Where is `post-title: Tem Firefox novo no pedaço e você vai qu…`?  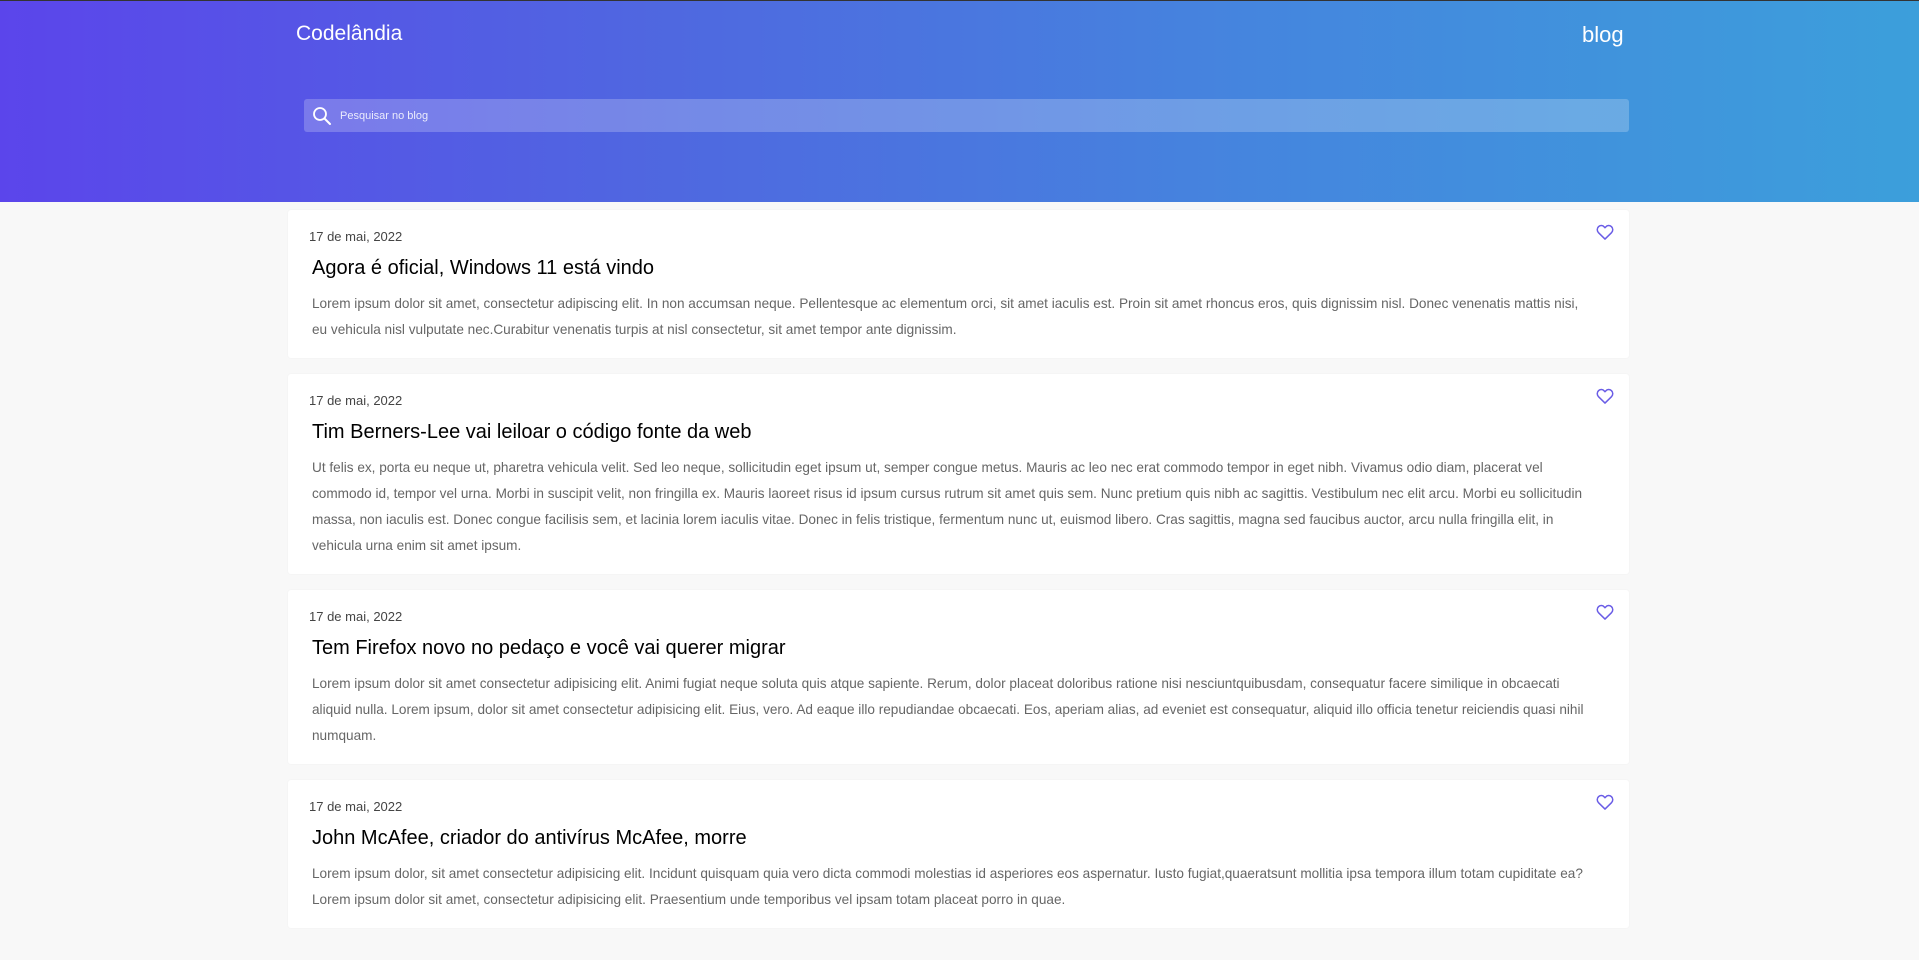
post-title: Tem Firefox novo no pedaço e você vai qu… is located at coordinates (952, 648).